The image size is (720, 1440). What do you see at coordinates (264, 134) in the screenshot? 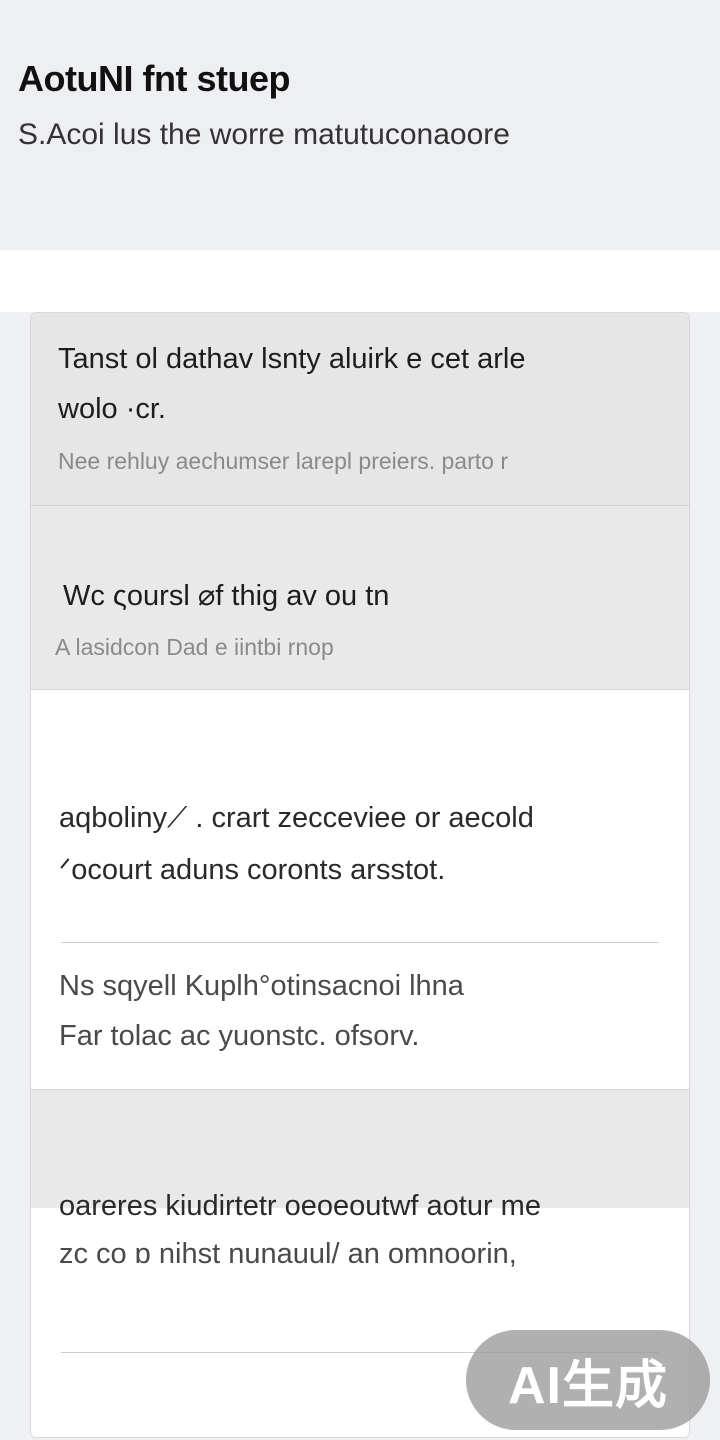
I see `page-subtitle: S.Acoi lus the worre matutuconaoore` at bounding box center [264, 134].